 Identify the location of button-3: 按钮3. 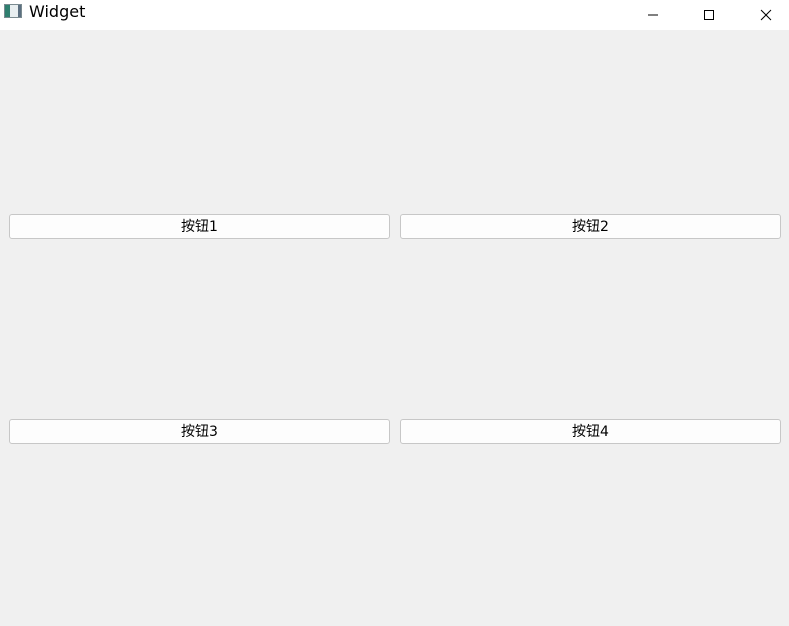
(199, 431).